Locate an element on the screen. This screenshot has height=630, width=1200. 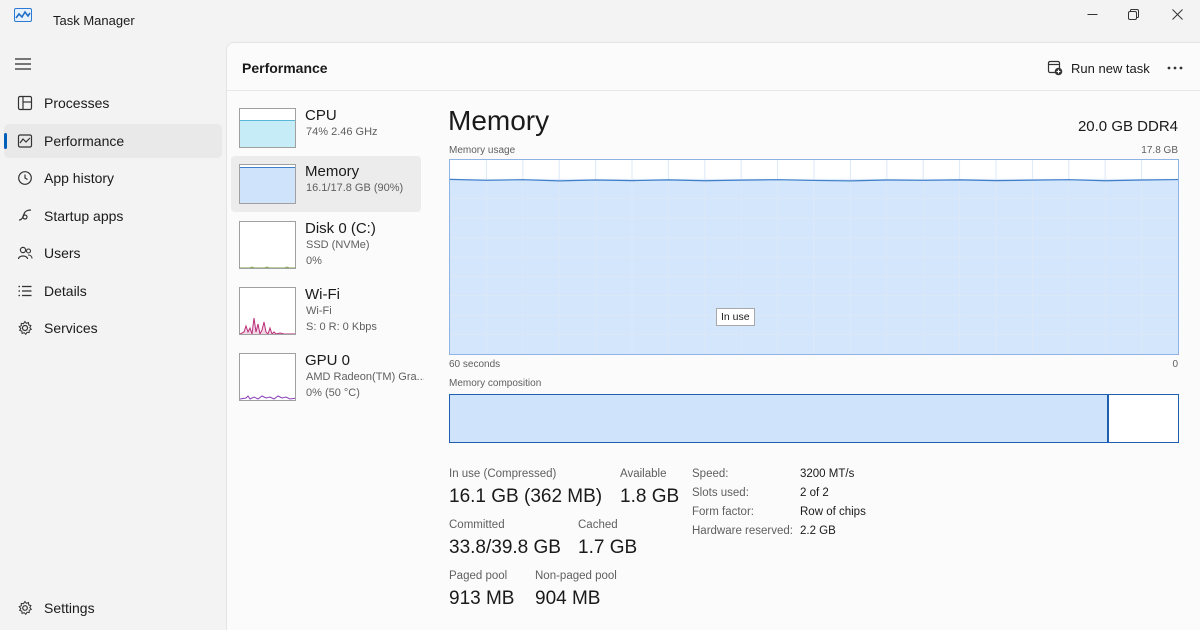
slots-used-value: 2 of 2 is located at coordinates (814, 493).